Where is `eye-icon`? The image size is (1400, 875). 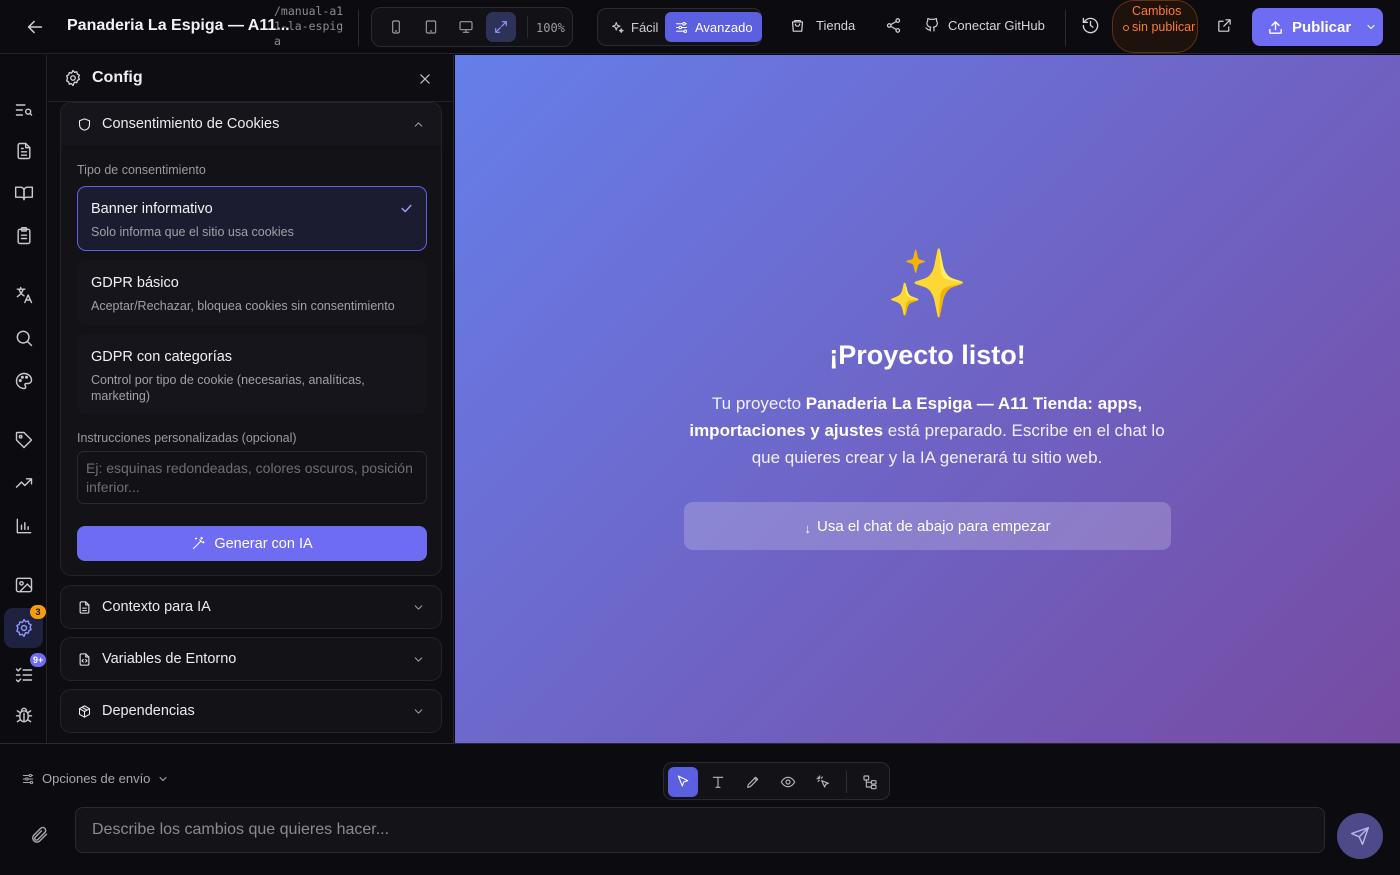
eye-icon is located at coordinates (788, 782).